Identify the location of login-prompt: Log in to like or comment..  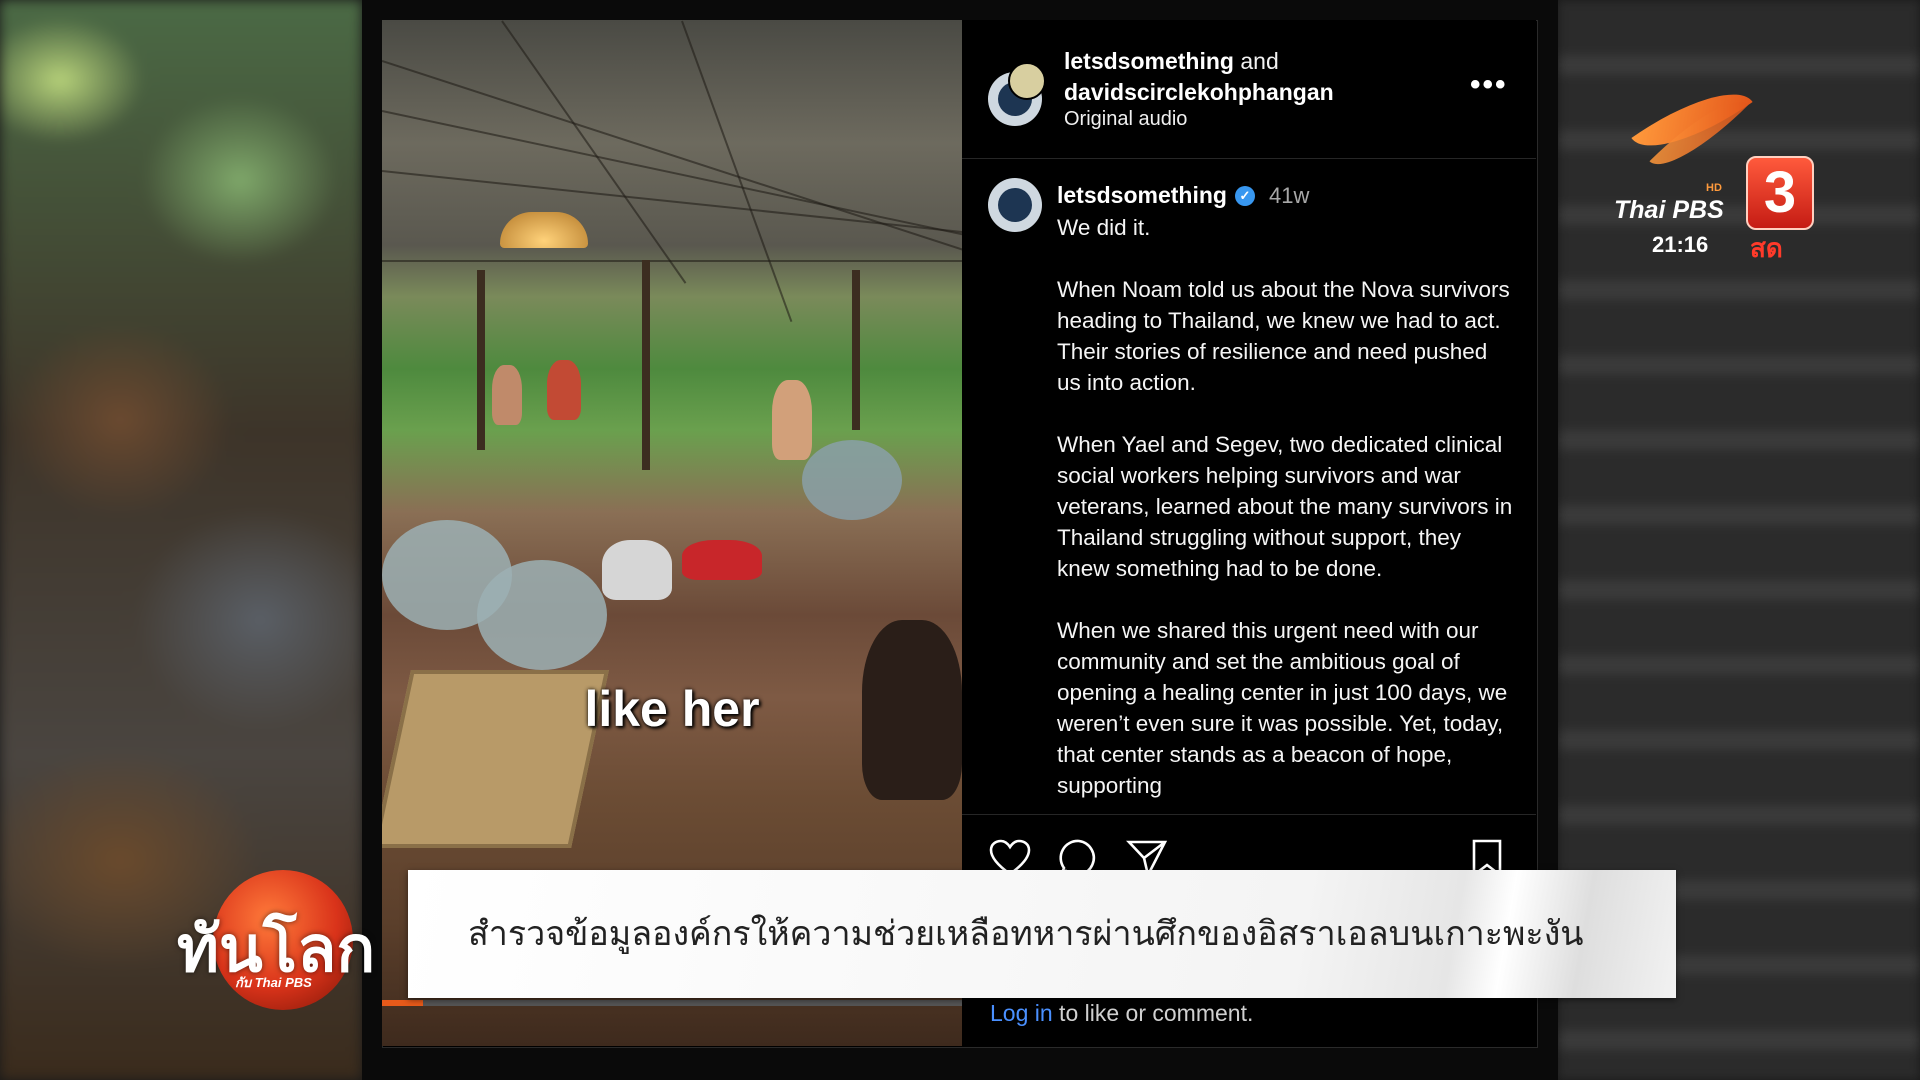
(1121, 1013).